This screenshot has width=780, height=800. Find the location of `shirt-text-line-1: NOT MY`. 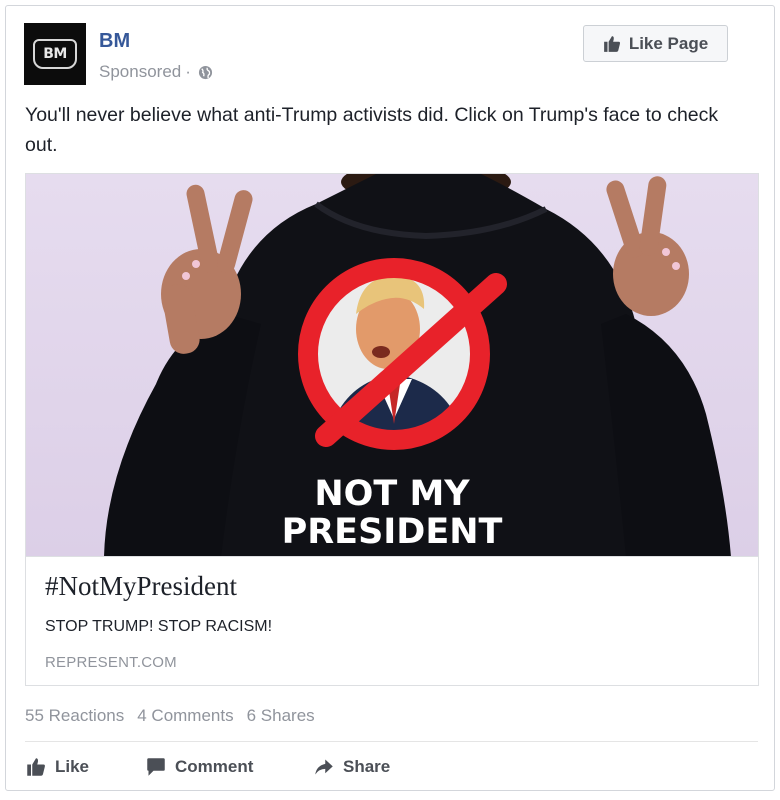

shirt-text-line-1: NOT MY is located at coordinates (392, 494).